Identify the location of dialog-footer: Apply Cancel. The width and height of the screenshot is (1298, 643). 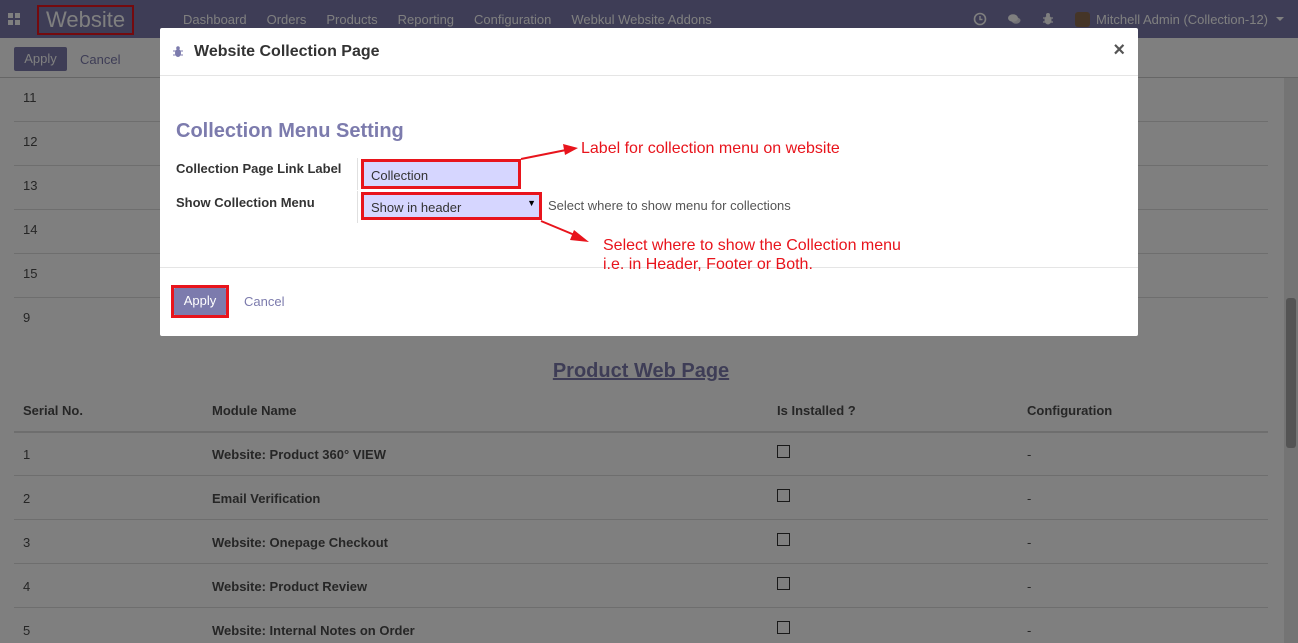
(649, 301).